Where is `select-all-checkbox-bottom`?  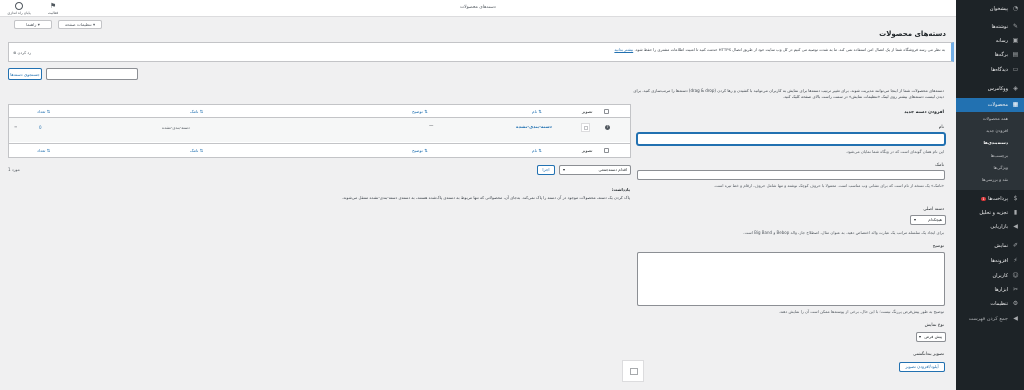
select-all-checkbox-bottom is located at coordinates (606, 150).